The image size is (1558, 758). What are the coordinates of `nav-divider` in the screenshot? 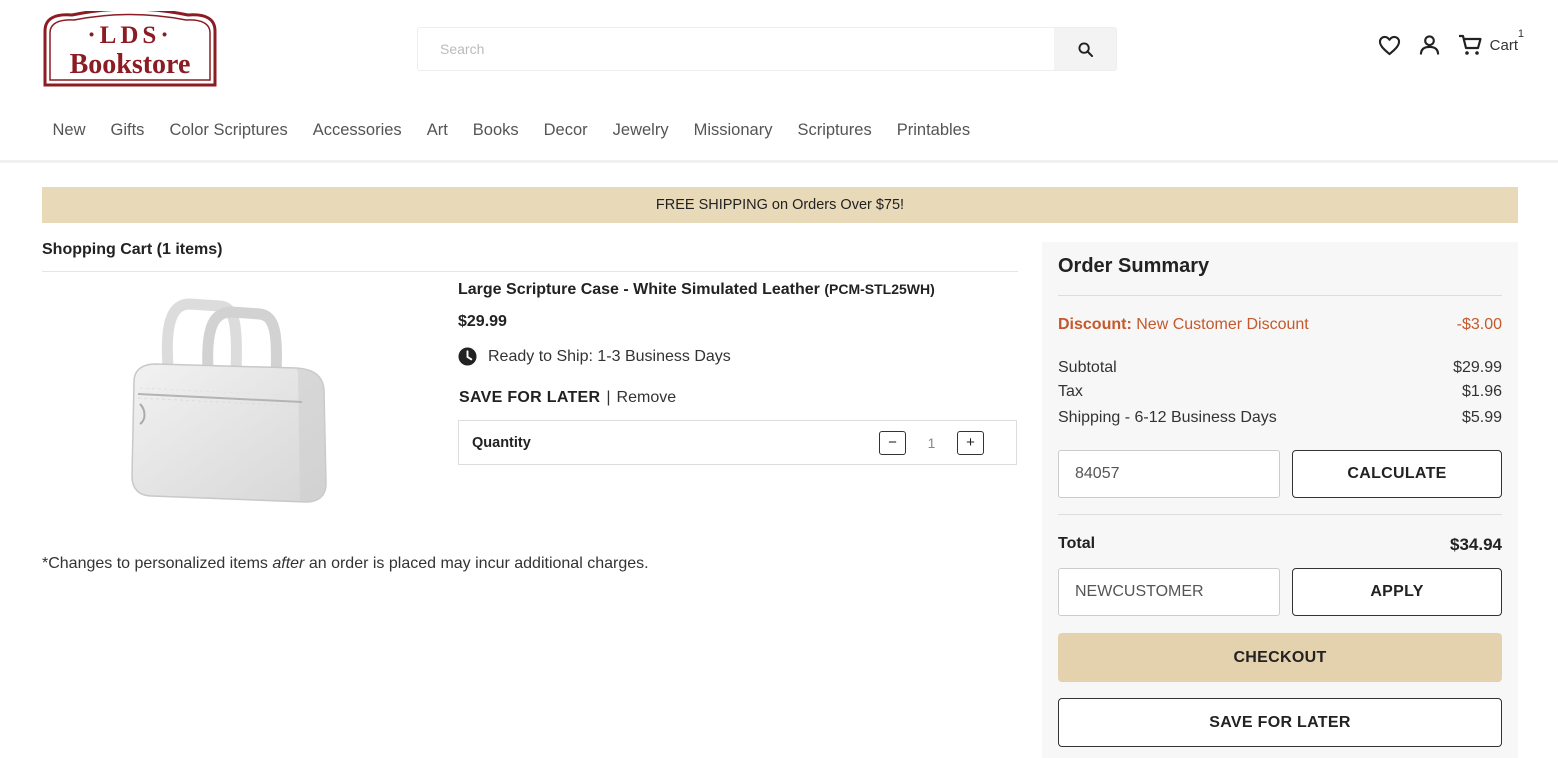 It's located at (779, 161).